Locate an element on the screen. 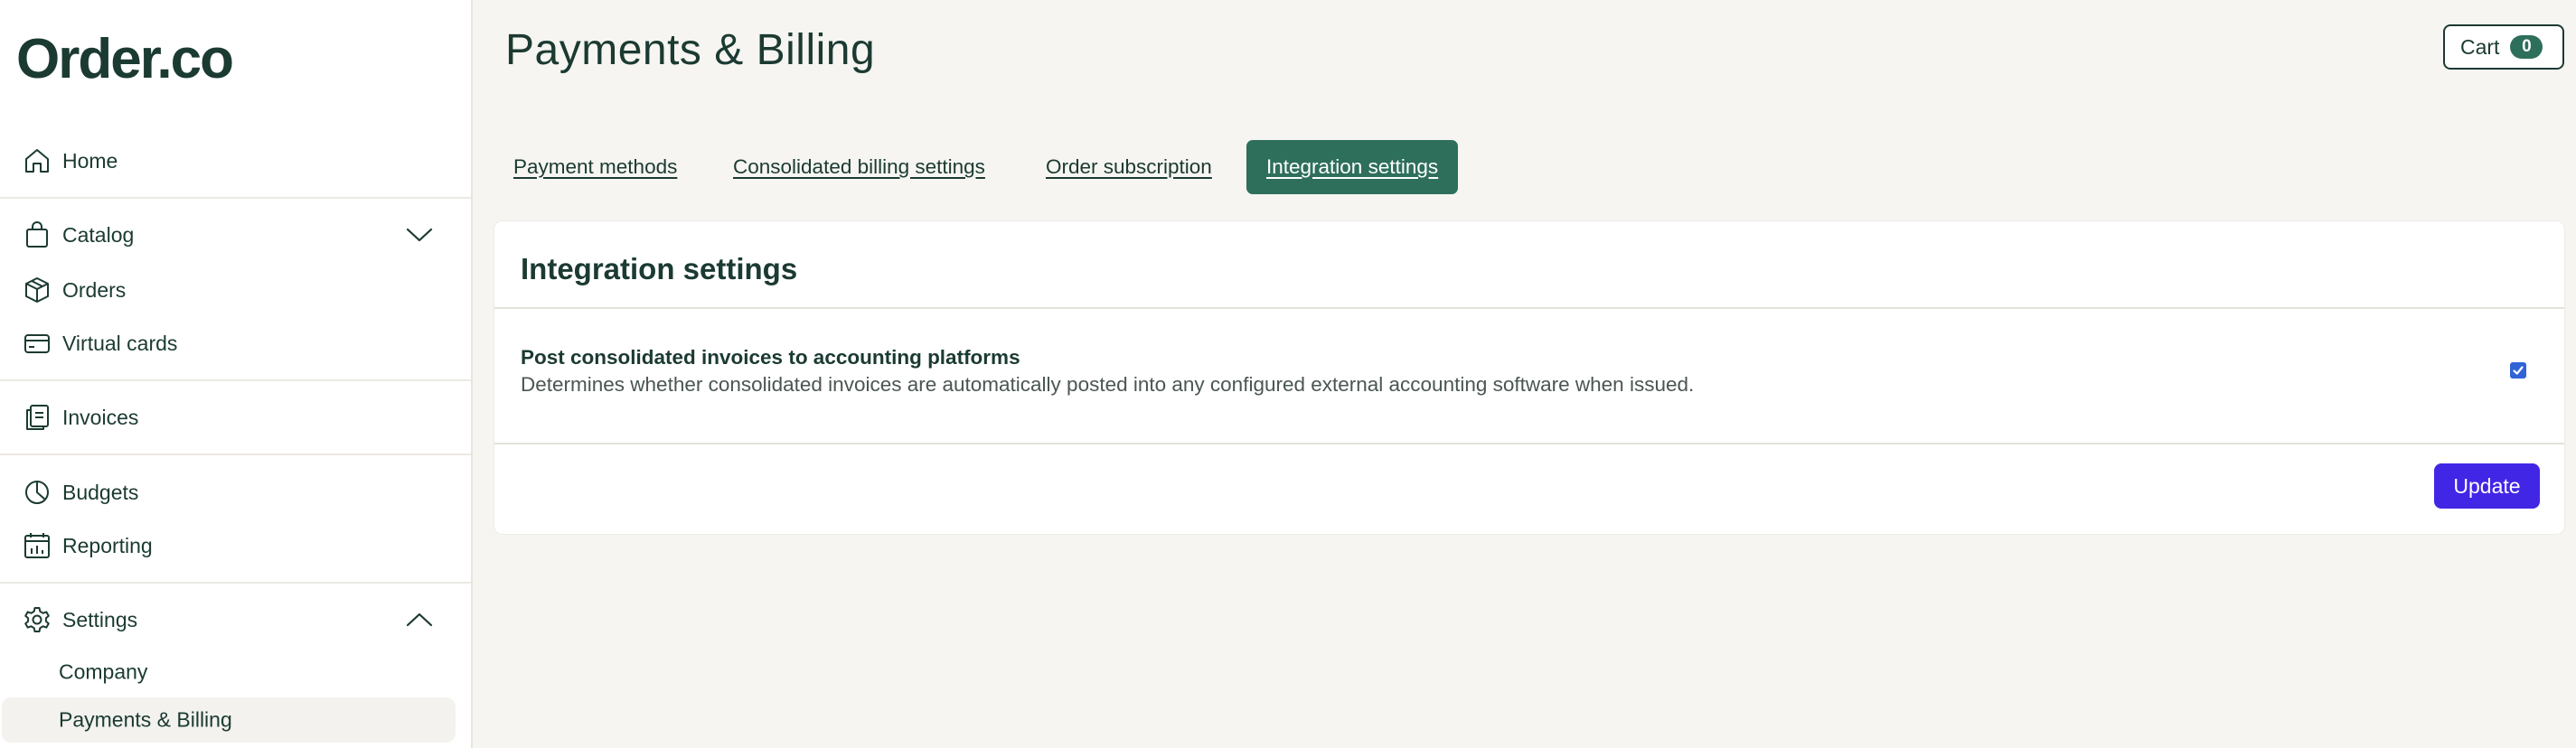  sidebar-item-label: Catalog is located at coordinates (99, 234).